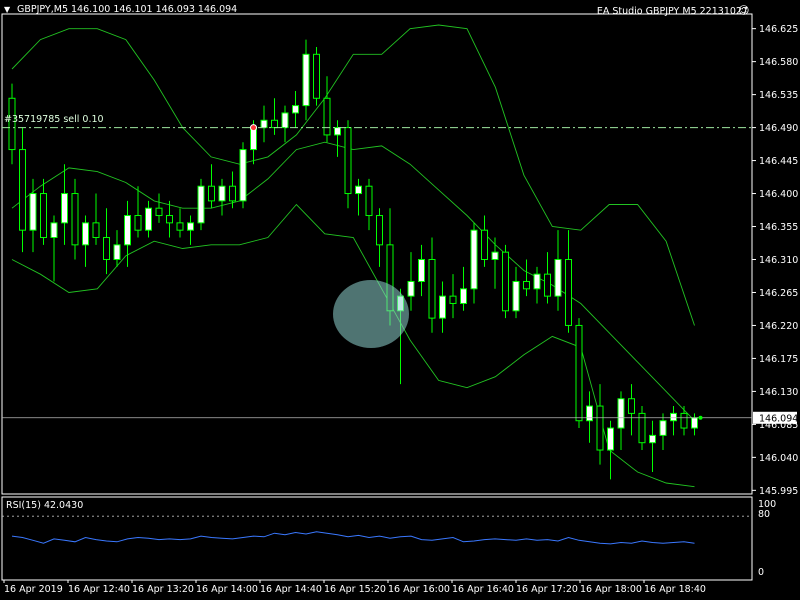 Image resolution: width=800 pixels, height=600 pixels. I want to click on price-tick-label: 145.995, so click(778, 491).